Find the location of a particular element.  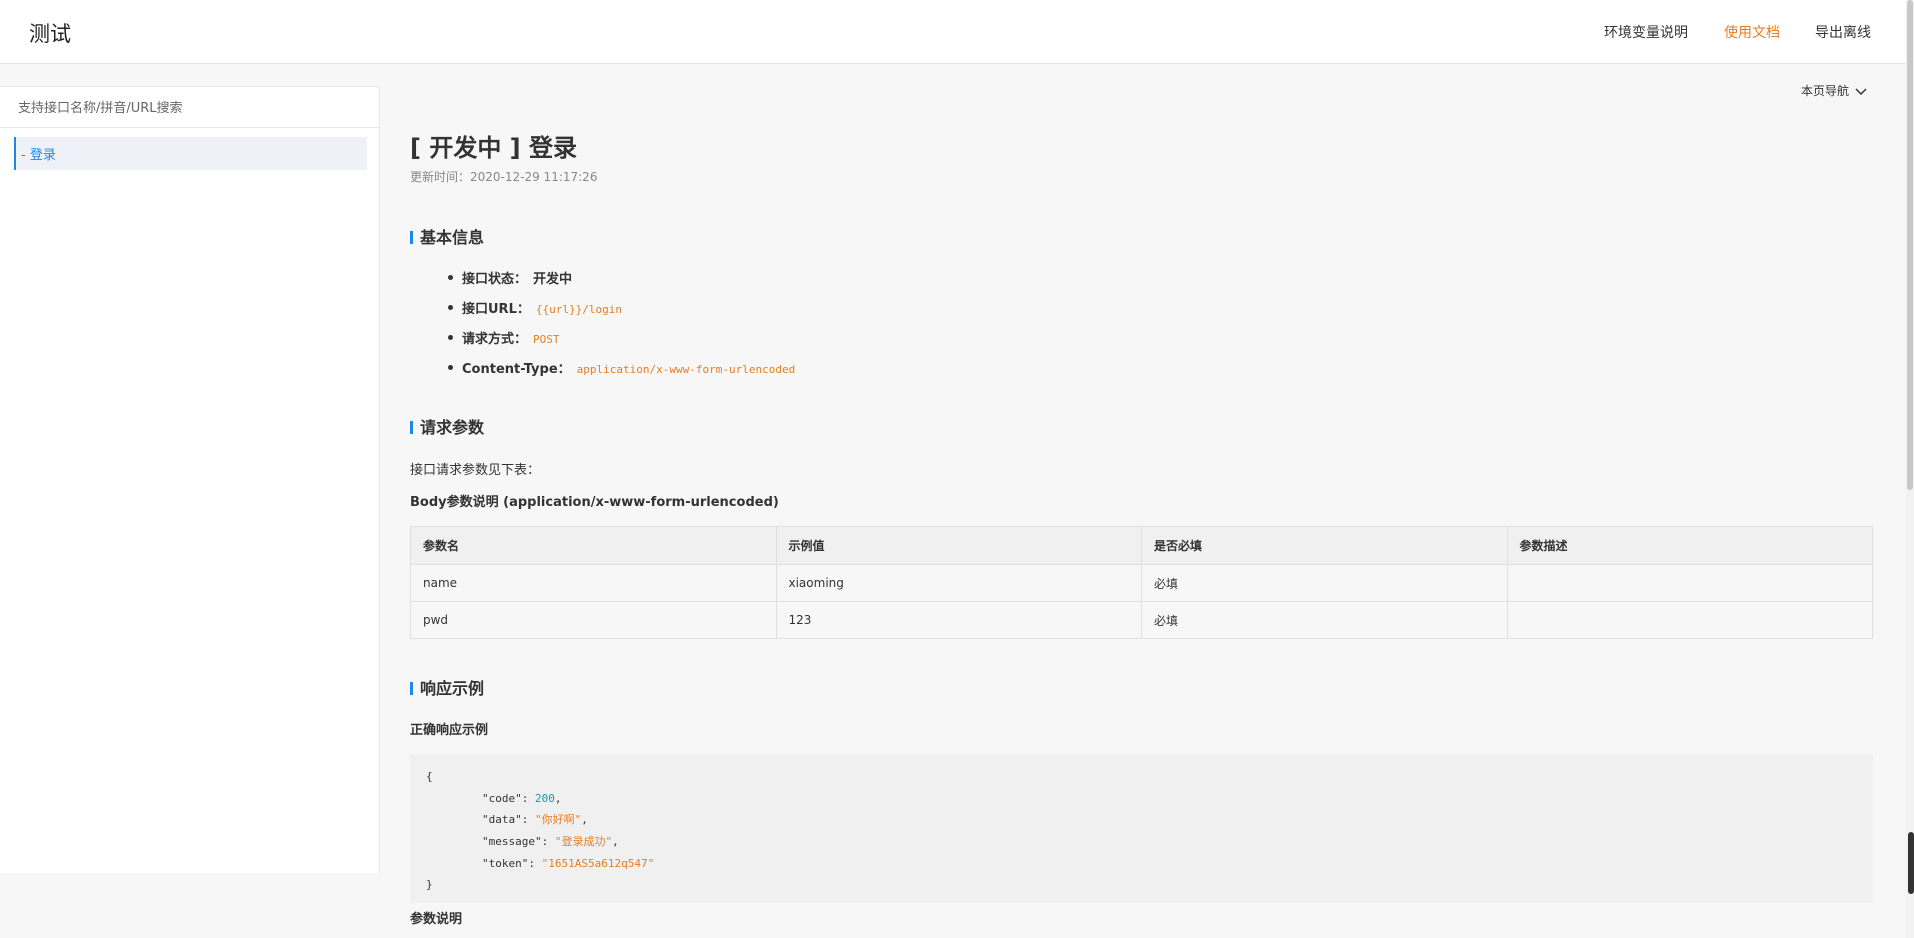

info-item-status: 接口状态： 开发中 is located at coordinates (621, 283).